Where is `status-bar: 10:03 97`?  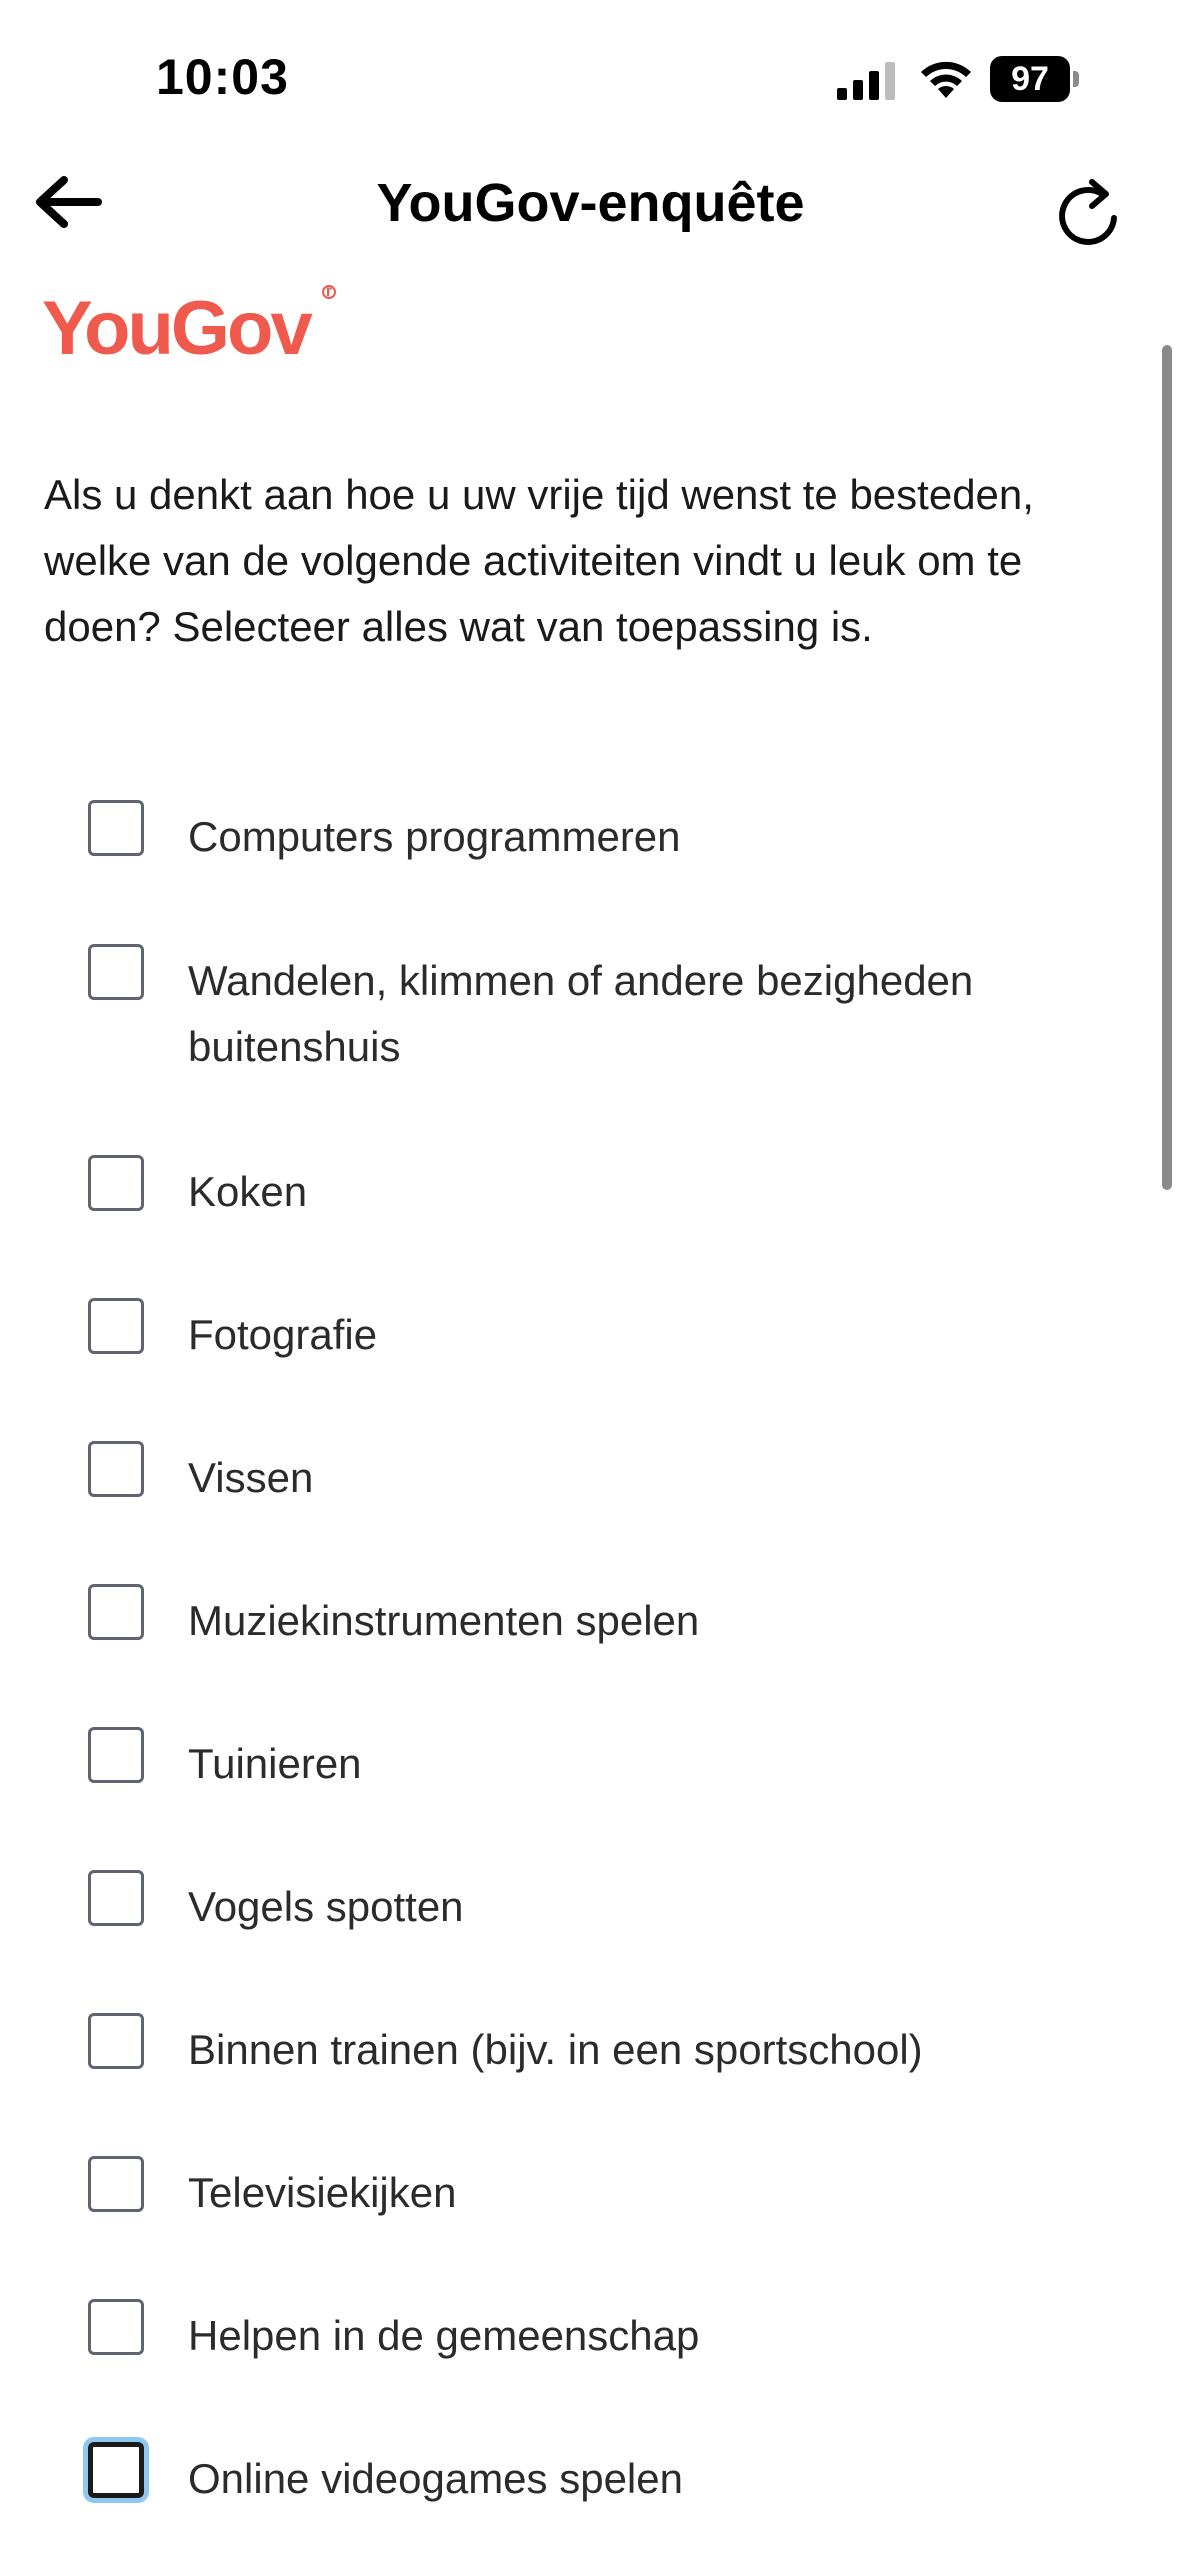
status-bar: 10:03 97 is located at coordinates (590, 80).